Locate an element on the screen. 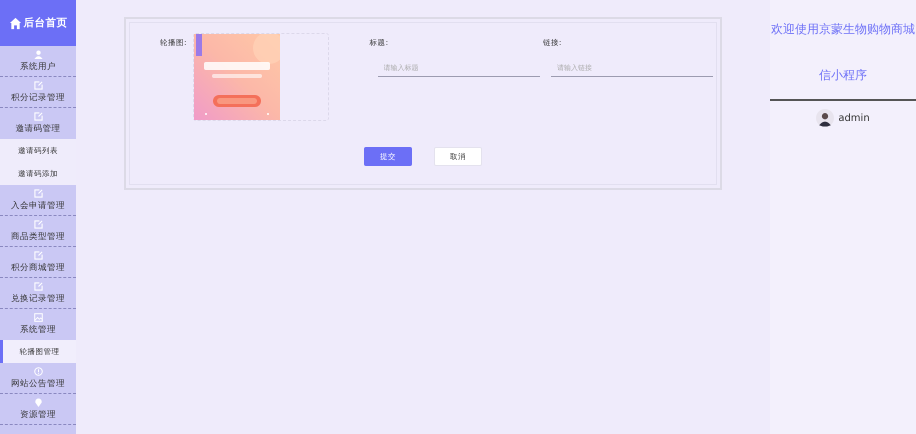  menu-item: 兑换记录管理 is located at coordinates (38, 293).